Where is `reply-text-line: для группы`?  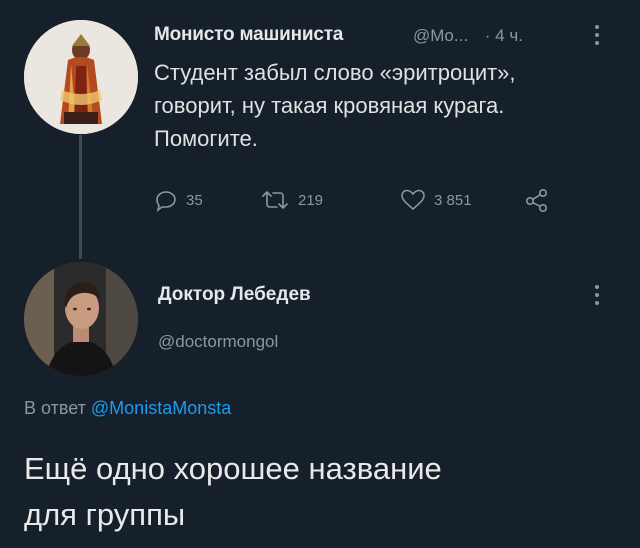
reply-text-line: для группы is located at coordinates (105, 514).